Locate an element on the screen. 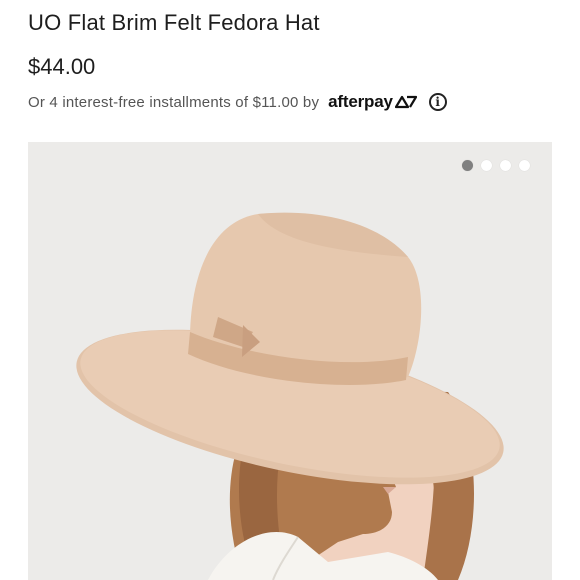 Image resolution: width=580 pixels, height=580 pixels. carousel-dots is located at coordinates (496, 165).